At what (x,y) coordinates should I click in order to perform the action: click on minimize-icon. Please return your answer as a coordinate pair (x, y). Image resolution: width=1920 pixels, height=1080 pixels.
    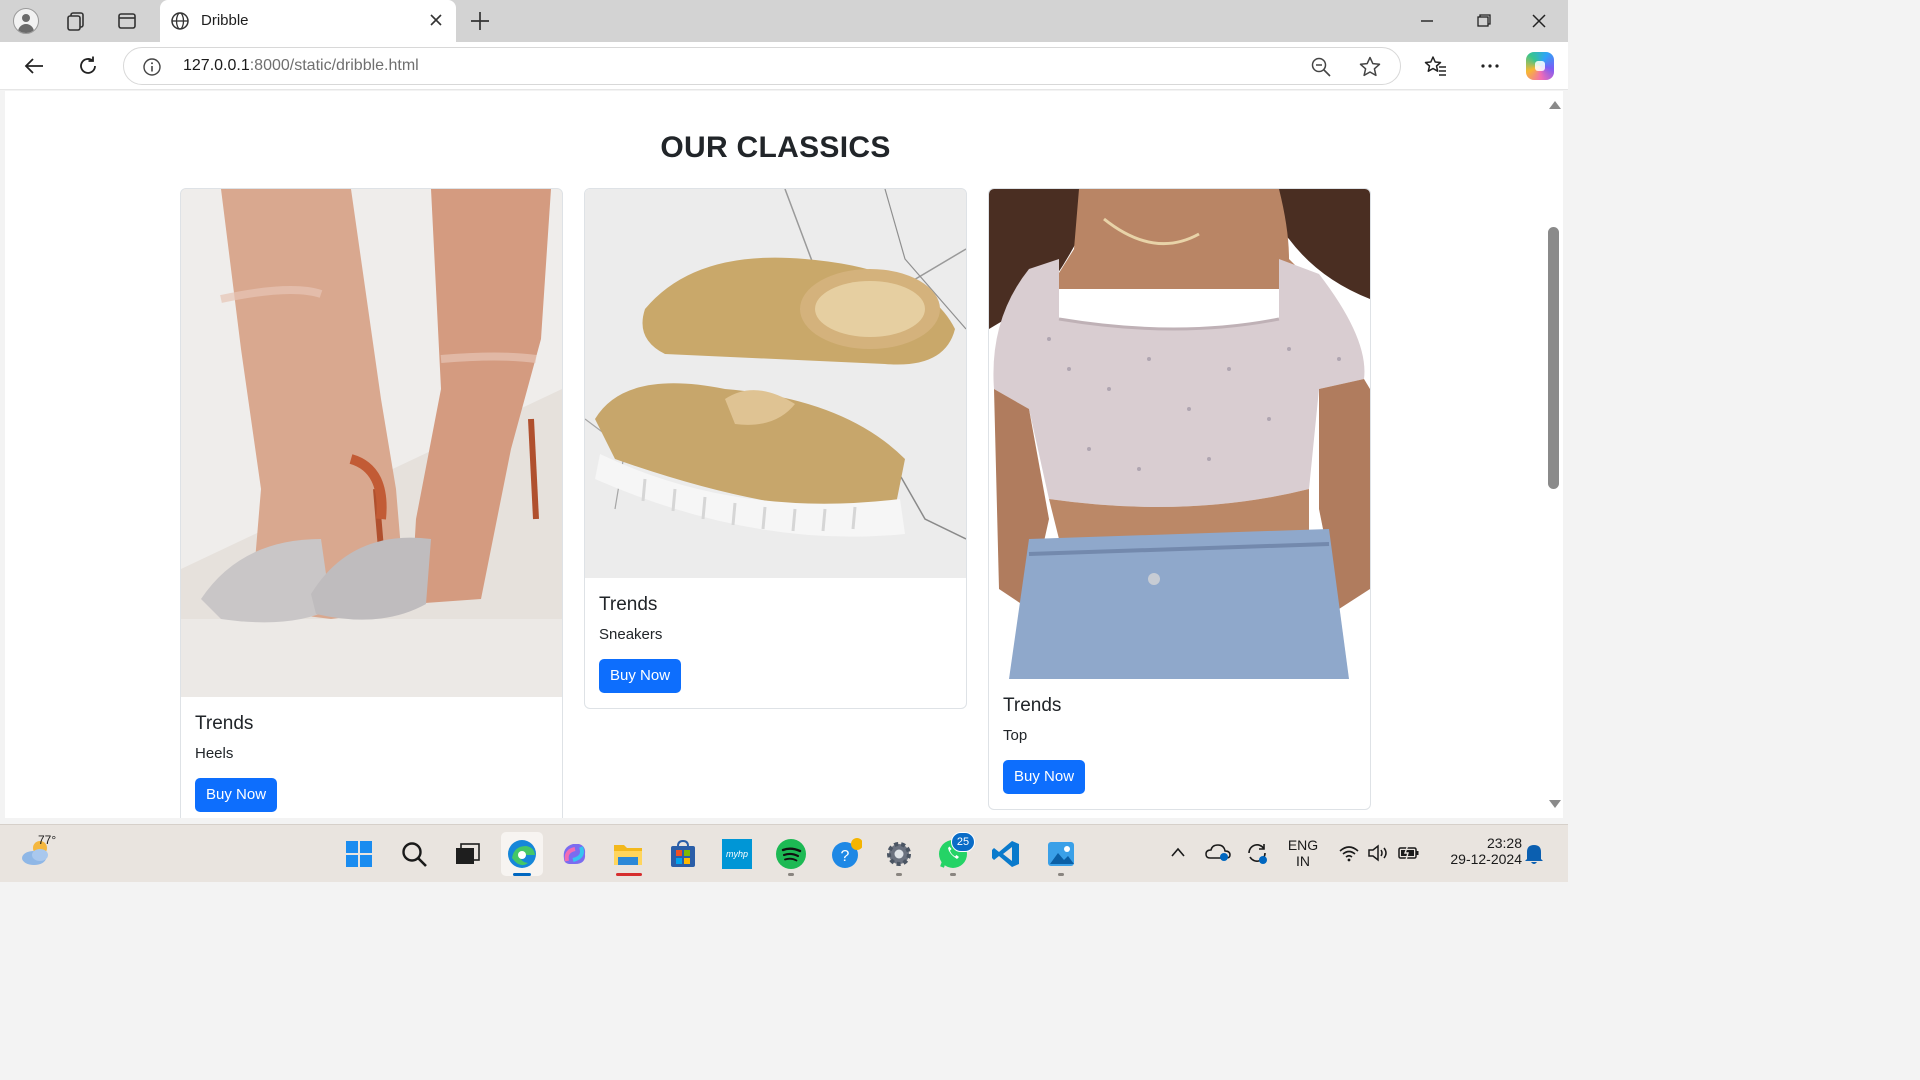
    Looking at the image, I should click on (1427, 21).